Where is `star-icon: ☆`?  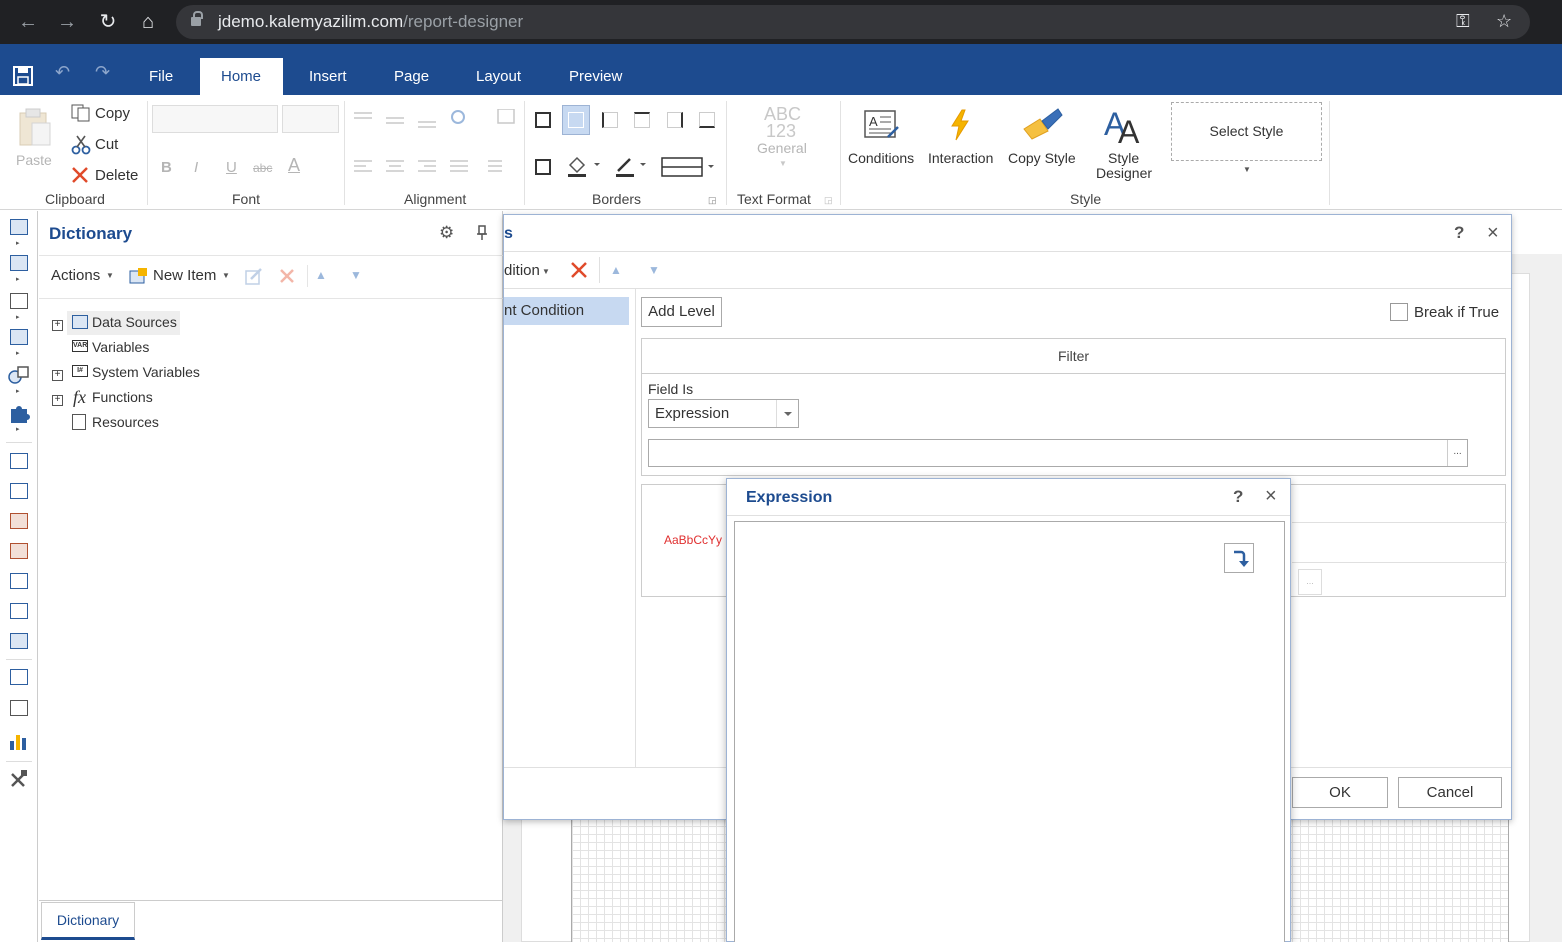
star-icon: ☆ is located at coordinates (1504, 21).